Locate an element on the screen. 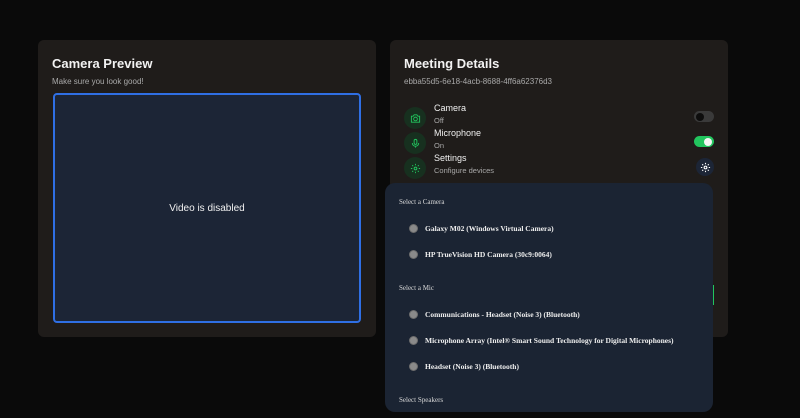 The image size is (800, 418). camera-setting-row: Camera Off is located at coordinates (559, 116).